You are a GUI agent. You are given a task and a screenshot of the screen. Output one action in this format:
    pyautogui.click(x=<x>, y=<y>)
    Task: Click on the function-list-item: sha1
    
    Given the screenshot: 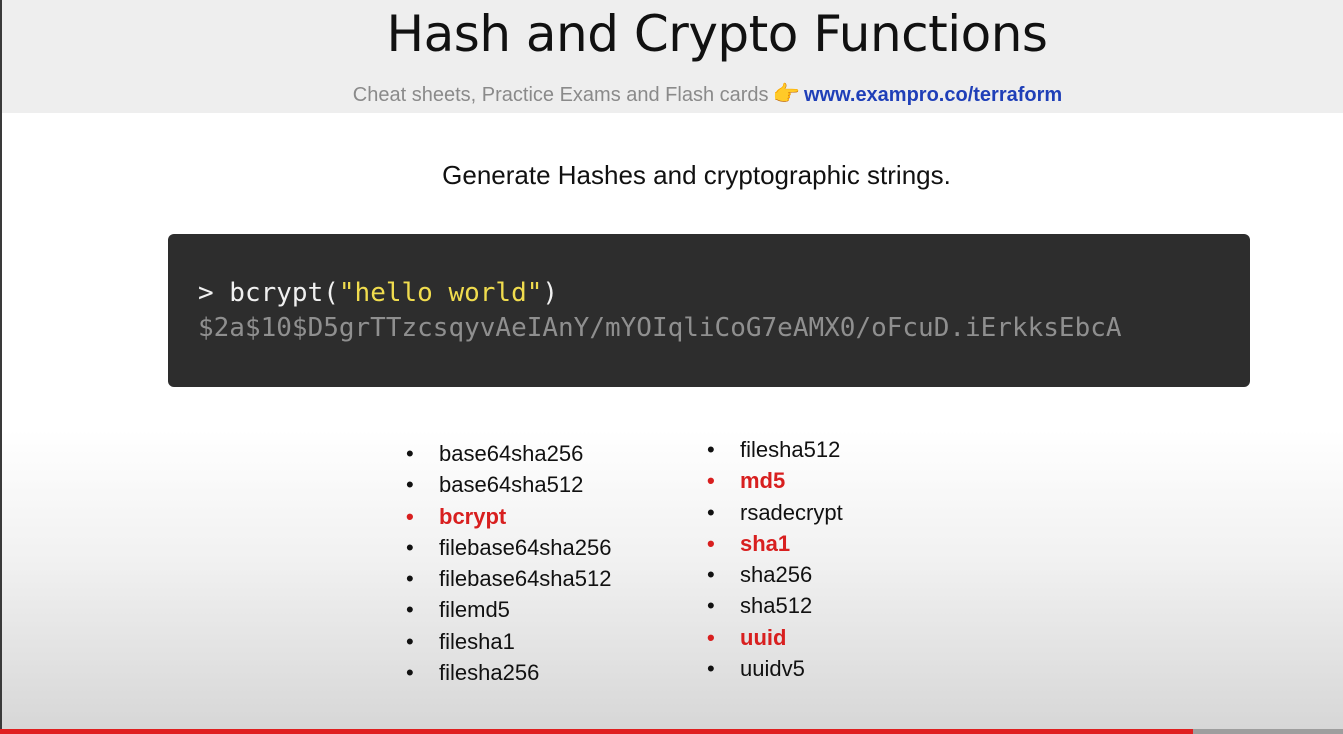 What is the action you would take?
    pyautogui.click(x=775, y=544)
    